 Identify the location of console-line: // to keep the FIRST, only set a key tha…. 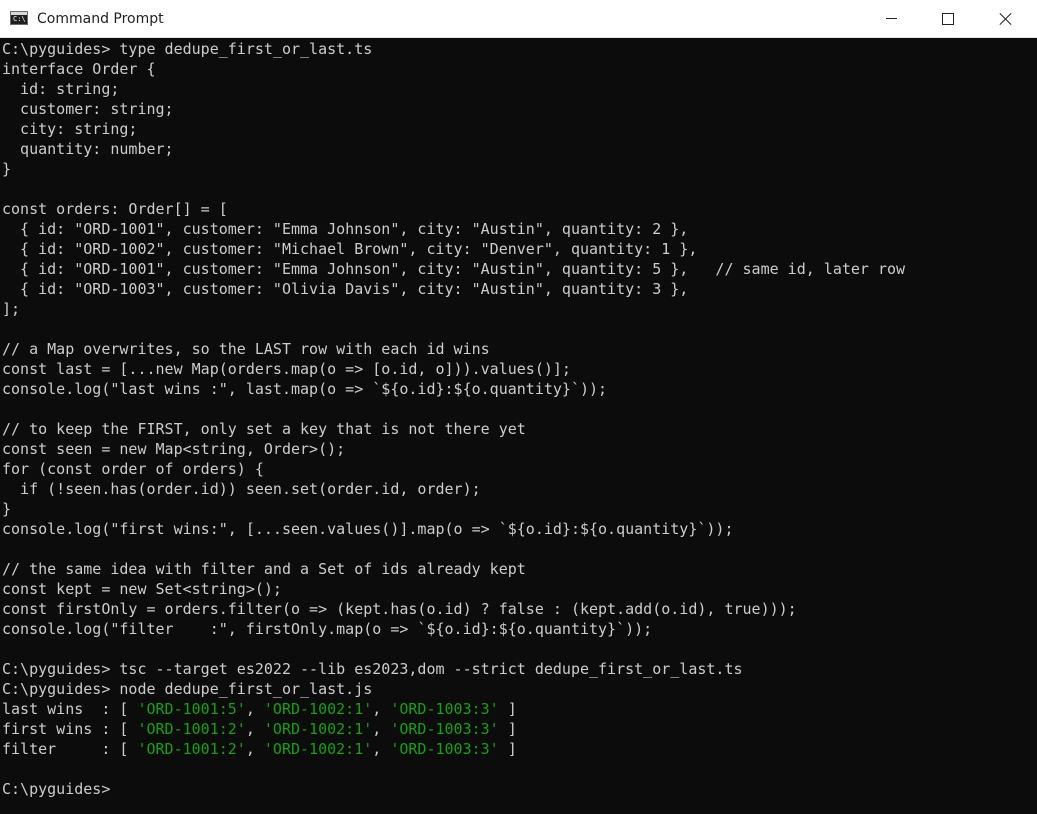
(264, 429).